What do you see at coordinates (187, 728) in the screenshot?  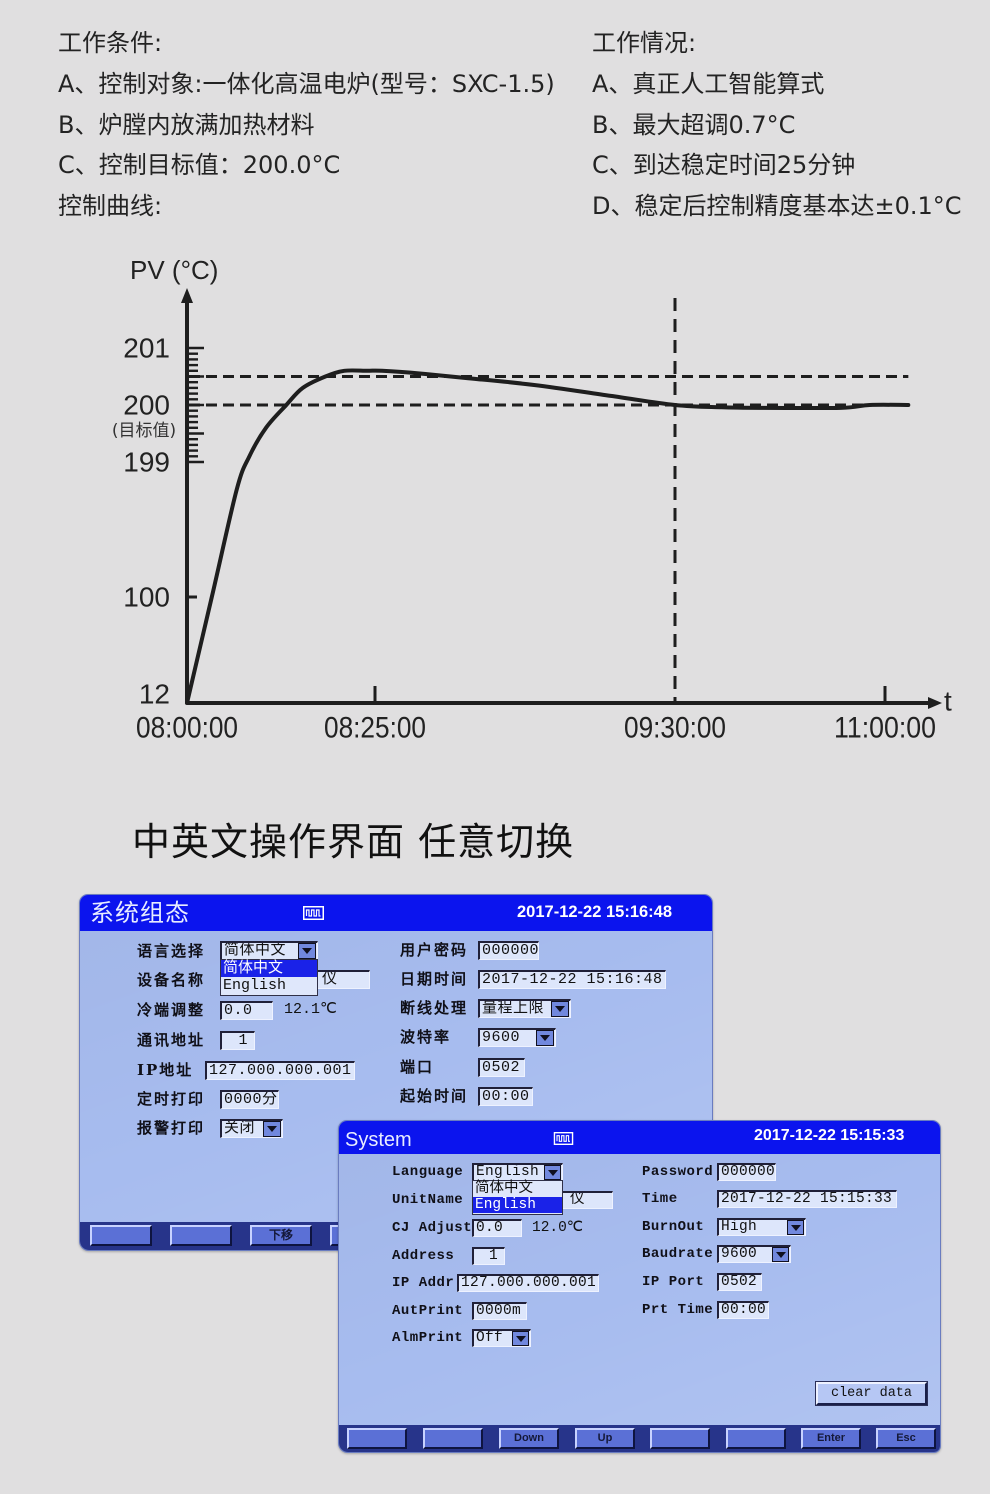 I see `x-tick-label: 08:00:00` at bounding box center [187, 728].